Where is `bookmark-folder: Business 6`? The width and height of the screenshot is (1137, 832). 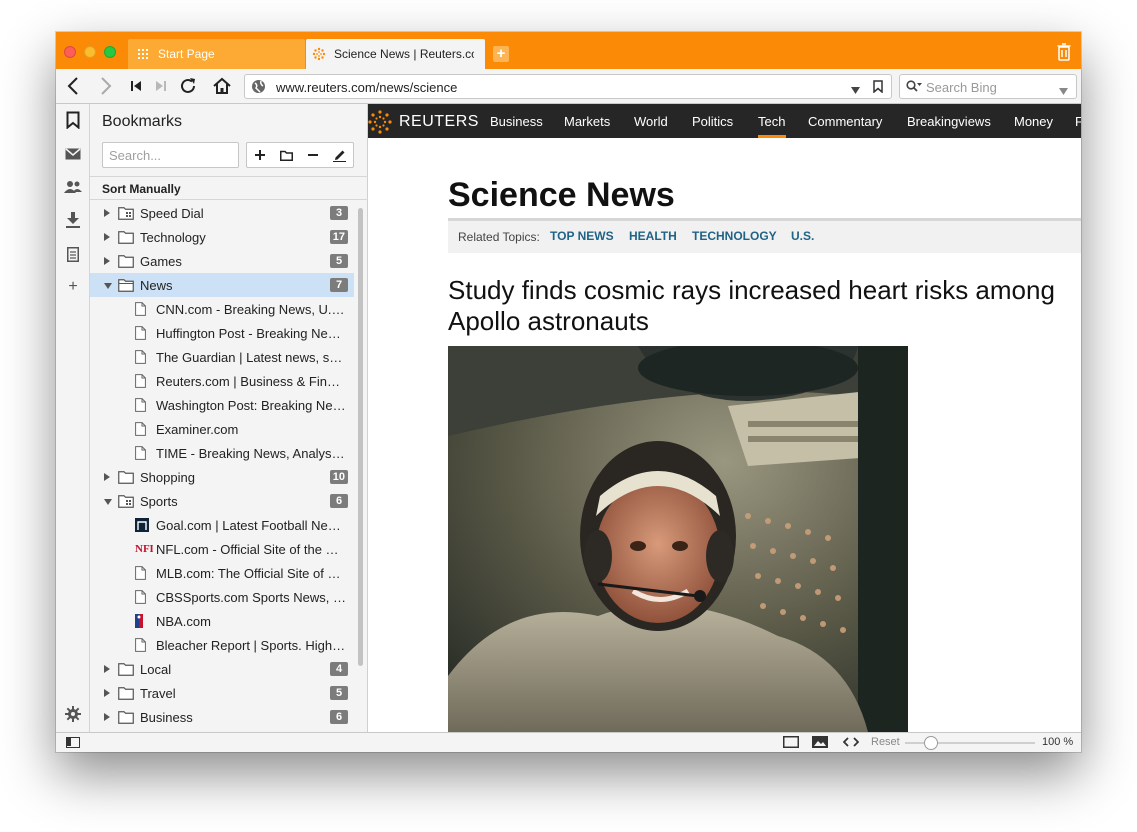
bookmark-folder: Business 6 is located at coordinates (222, 717).